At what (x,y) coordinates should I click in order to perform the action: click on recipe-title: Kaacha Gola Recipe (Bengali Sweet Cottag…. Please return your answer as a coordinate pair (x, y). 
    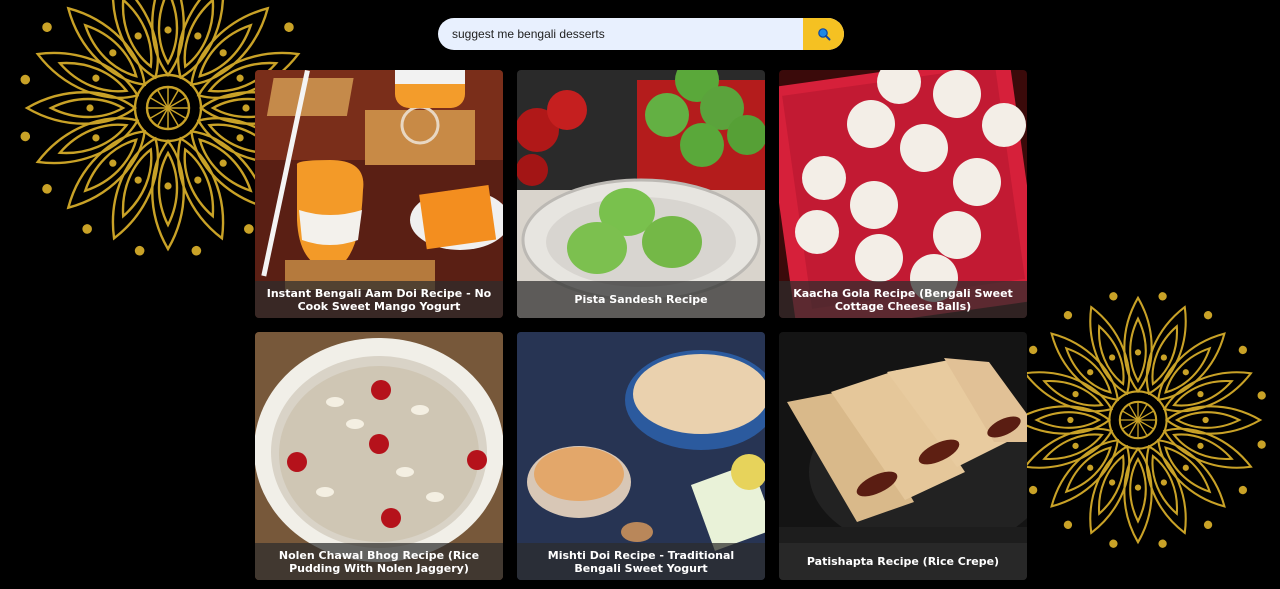
    Looking at the image, I should click on (903, 299).